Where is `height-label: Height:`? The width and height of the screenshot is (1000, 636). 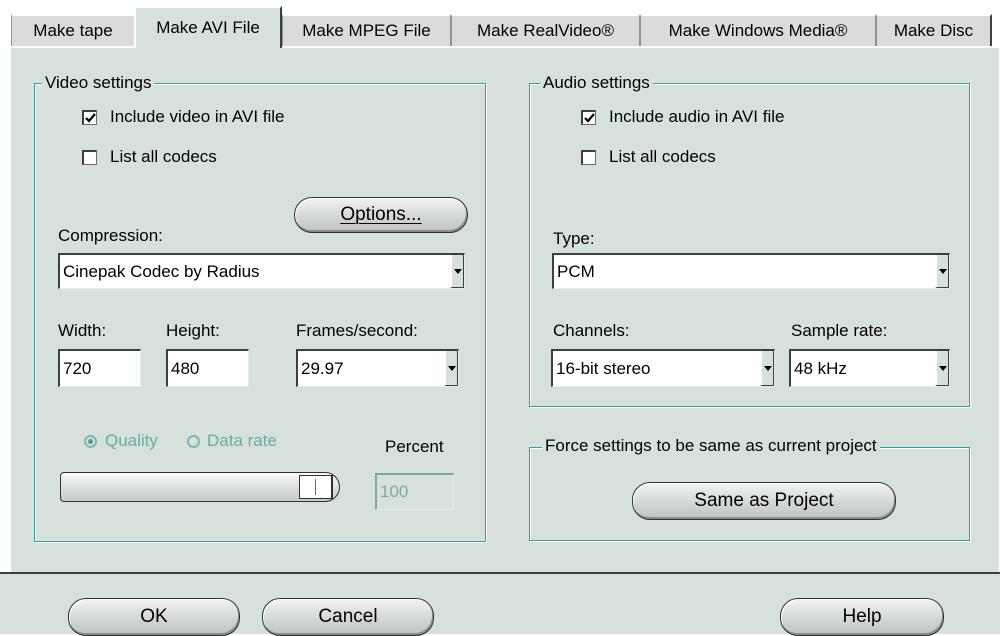 height-label: Height: is located at coordinates (193, 330).